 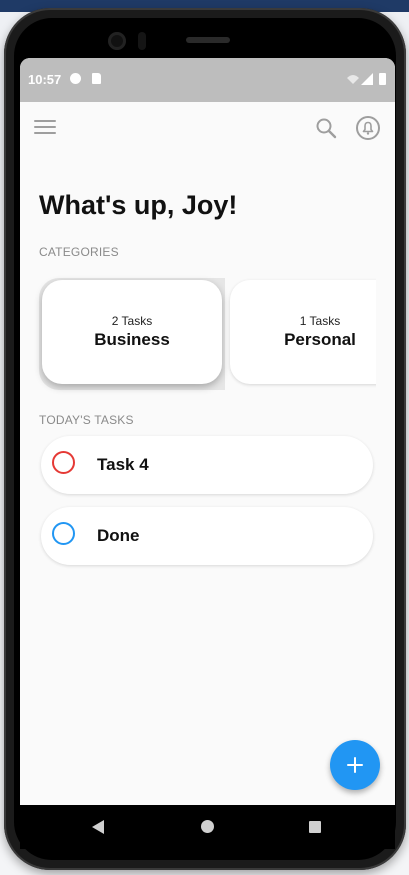 What do you see at coordinates (45, 128) in the screenshot?
I see `hamburger-menu-icon` at bounding box center [45, 128].